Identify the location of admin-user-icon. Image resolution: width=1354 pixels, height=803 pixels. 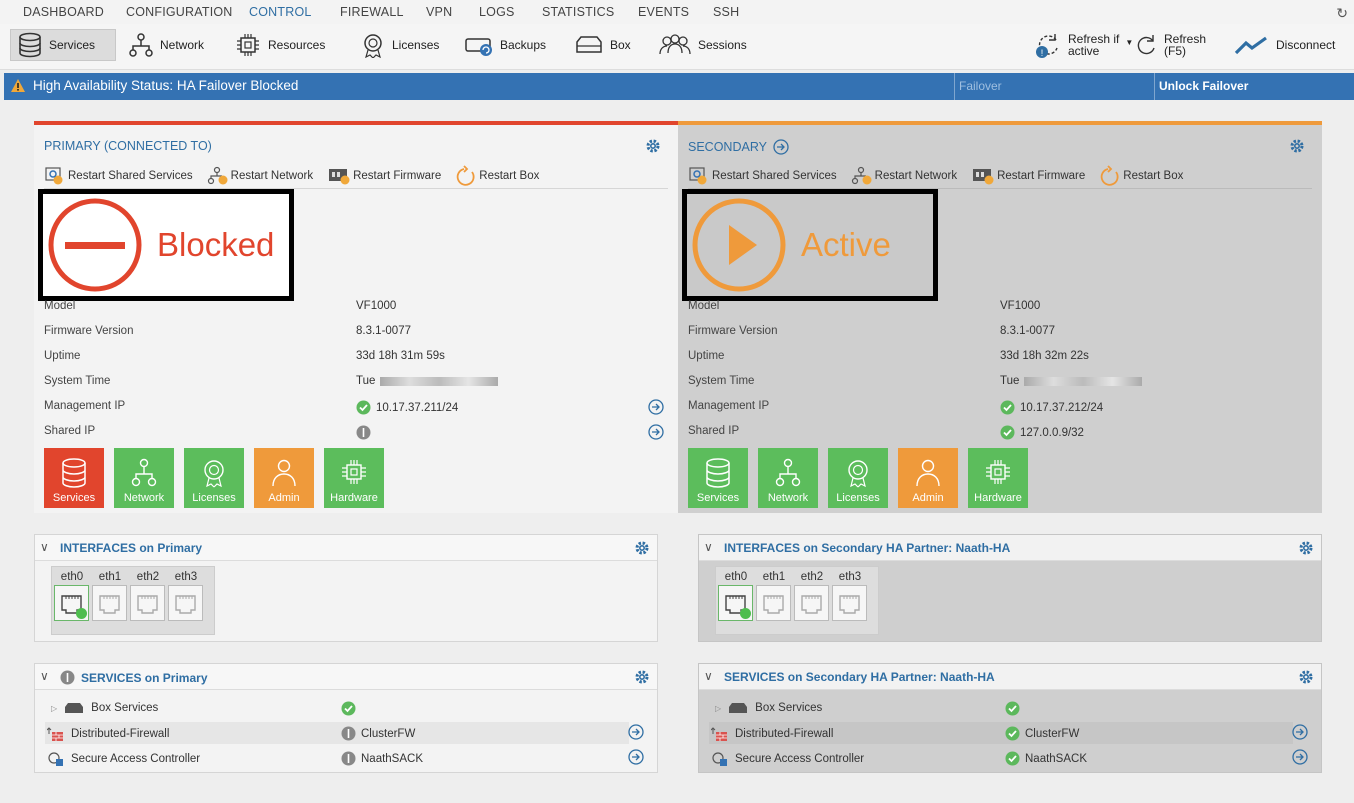
(928, 473).